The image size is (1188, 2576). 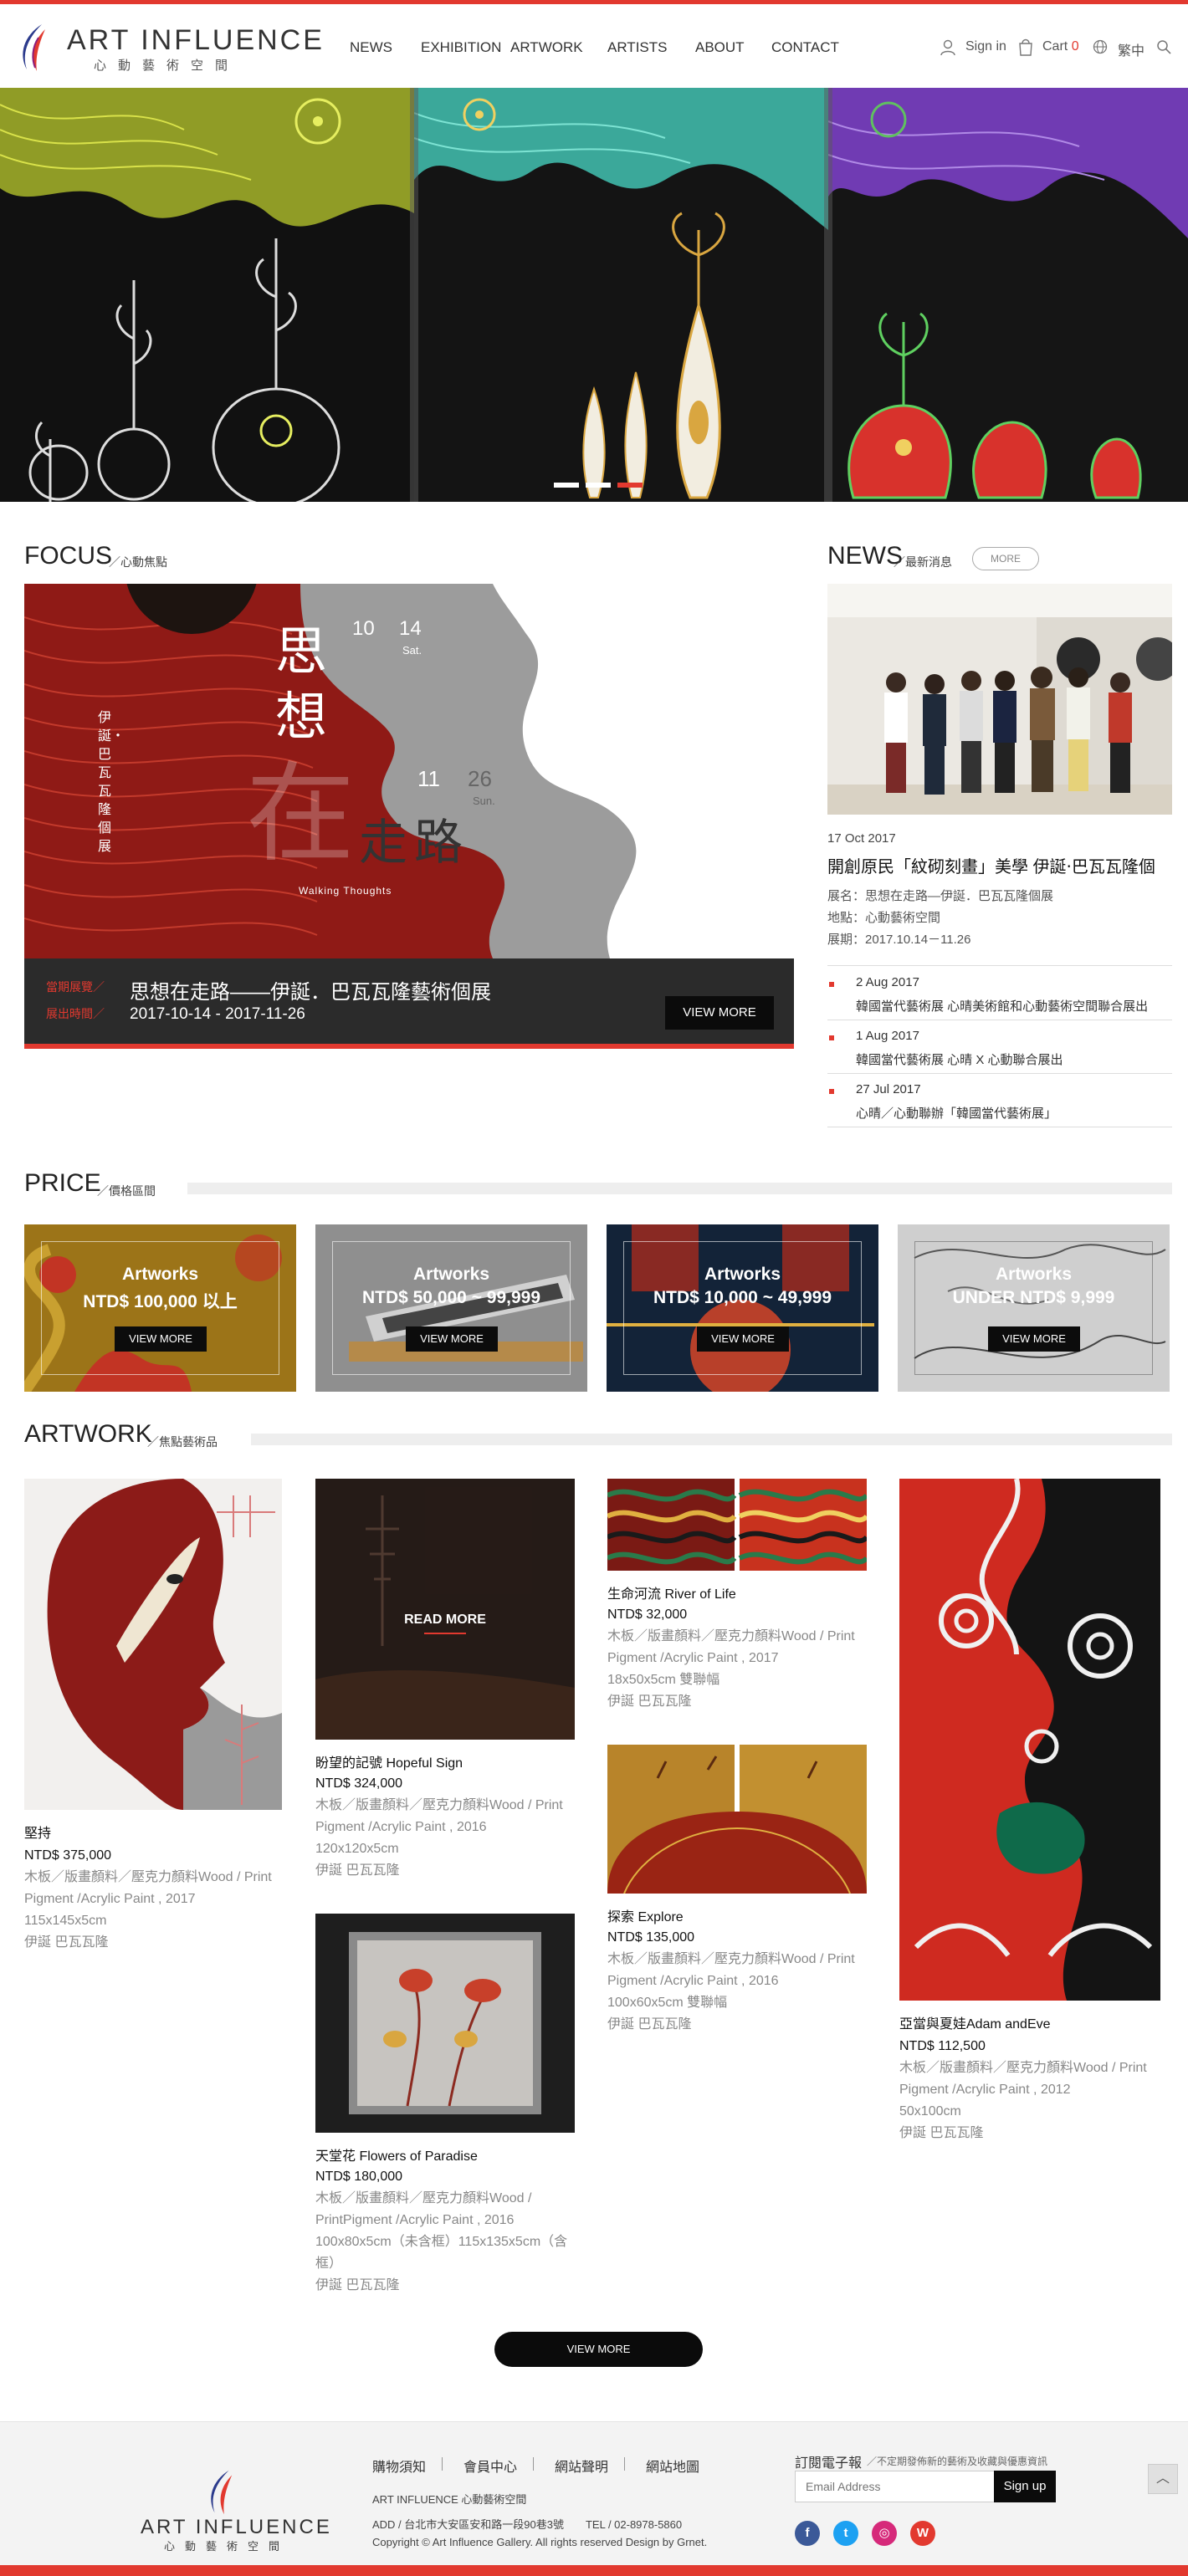 What do you see at coordinates (445, 1620) in the screenshot?
I see `read-more-link: READ MORE` at bounding box center [445, 1620].